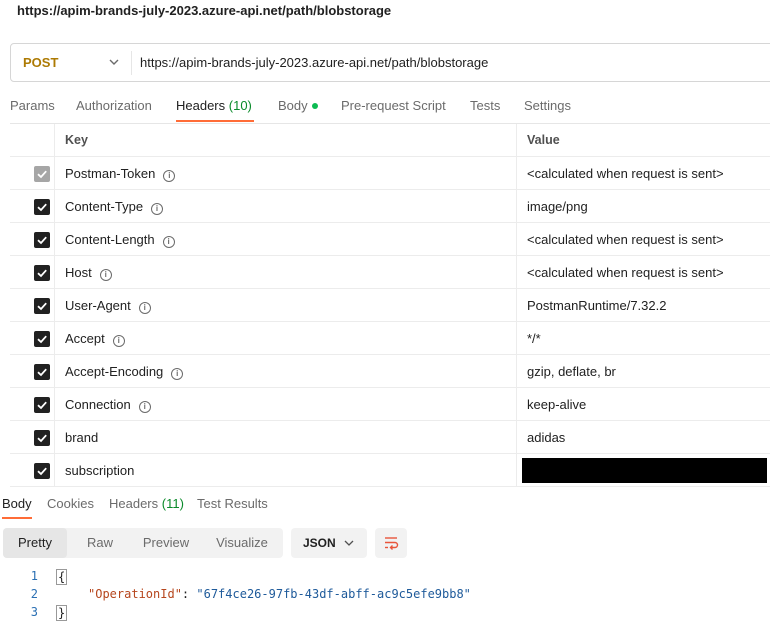 The image size is (770, 629). I want to click on value-cell: image/png, so click(643, 206).